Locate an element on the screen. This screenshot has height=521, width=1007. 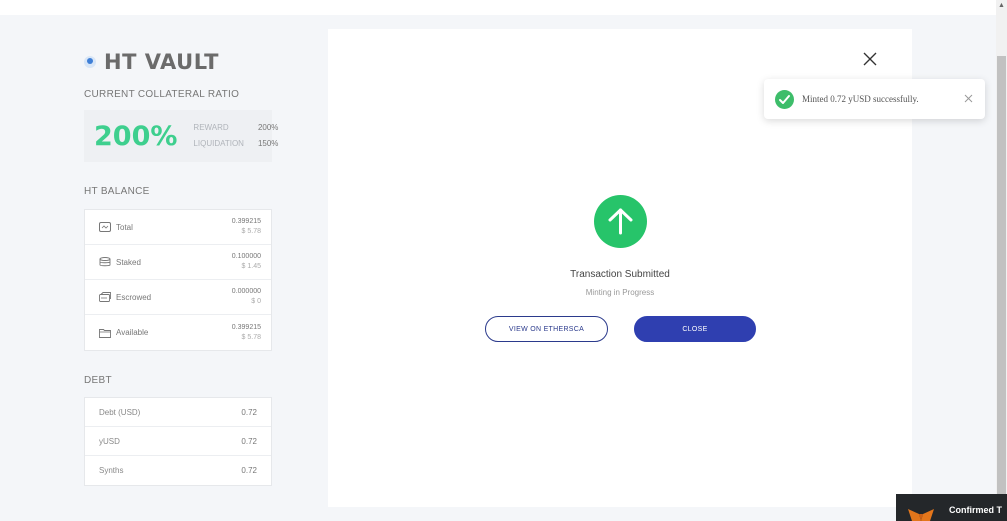
collateral-ratio-label: CURRENT COLLATERAL RATIO is located at coordinates (162, 94).